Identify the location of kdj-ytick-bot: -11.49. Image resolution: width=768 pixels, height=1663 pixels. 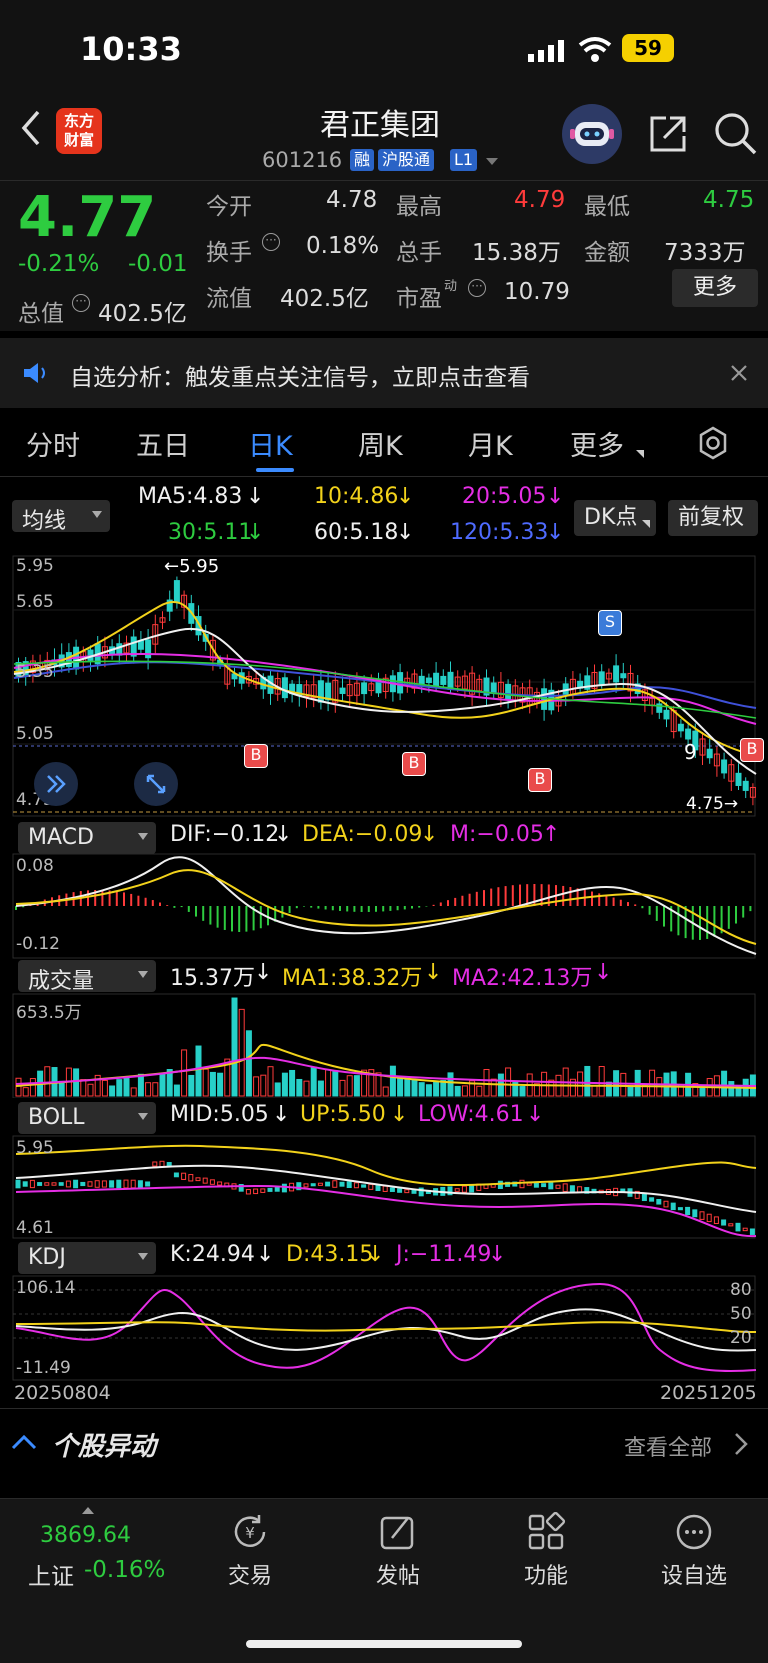
(43, 1368).